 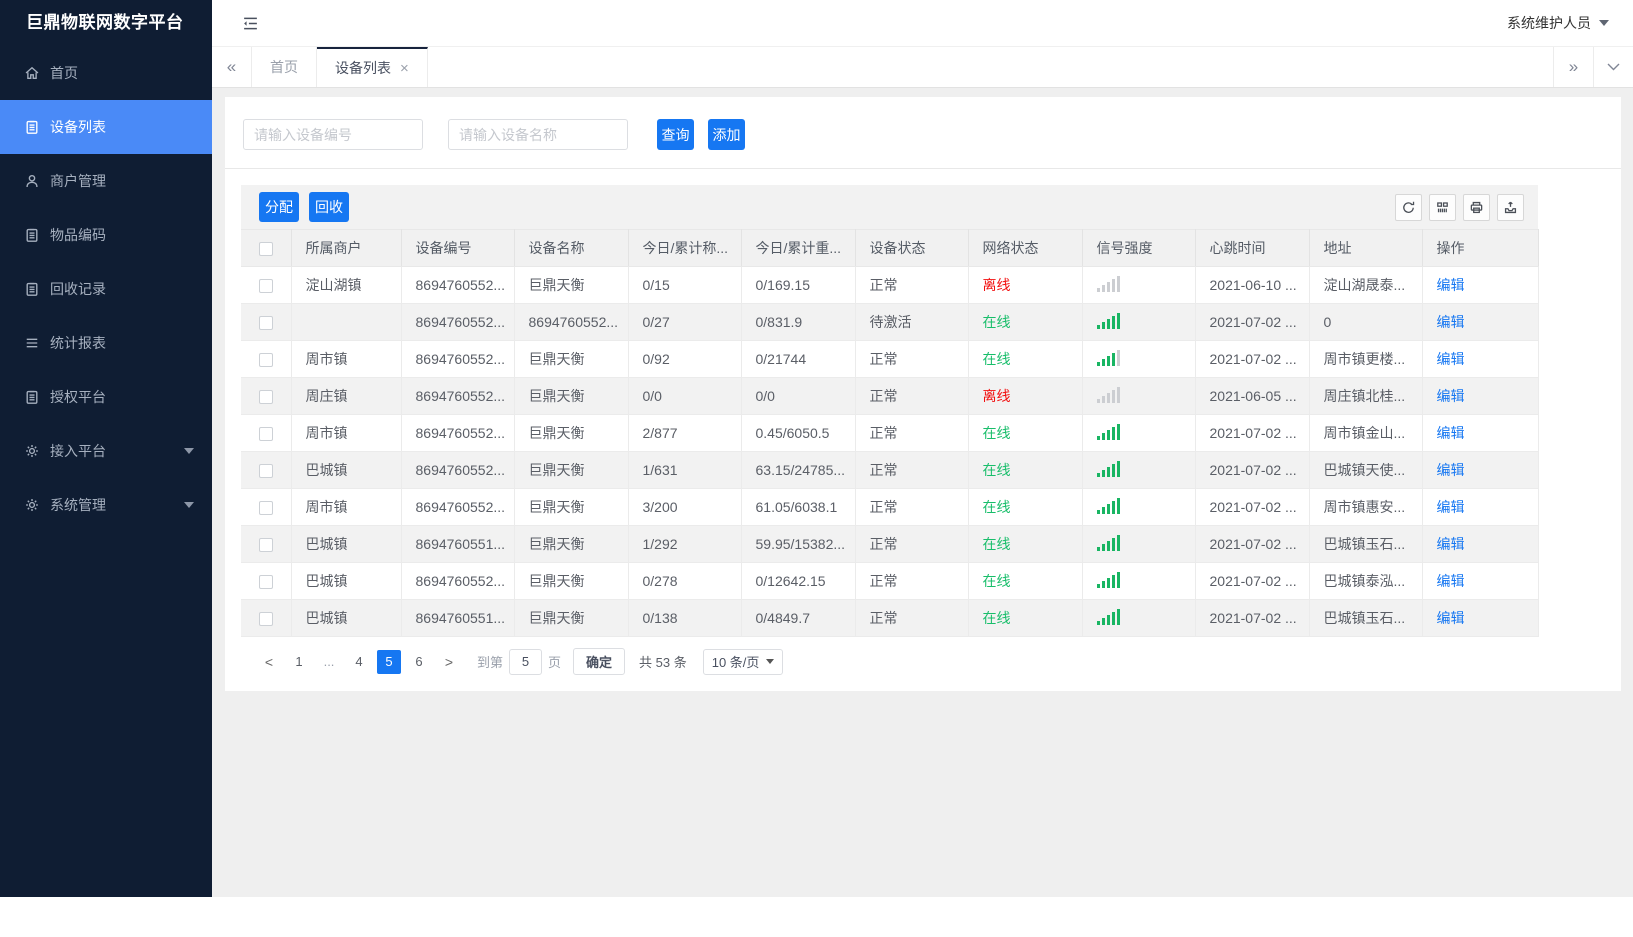 I want to click on cell-address: 0, so click(x=1366, y=322).